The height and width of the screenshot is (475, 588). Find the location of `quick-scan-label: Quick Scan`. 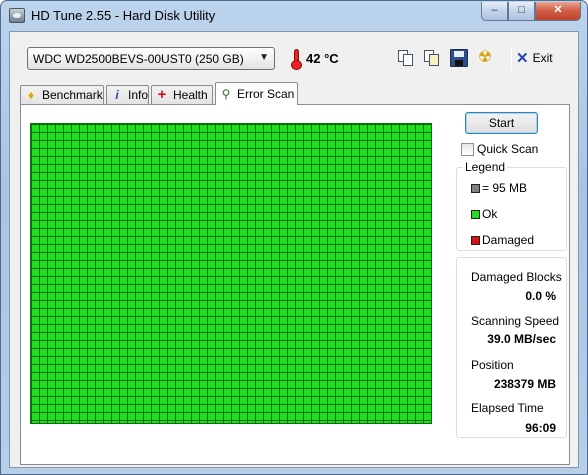

quick-scan-label: Quick Scan is located at coordinates (508, 149).